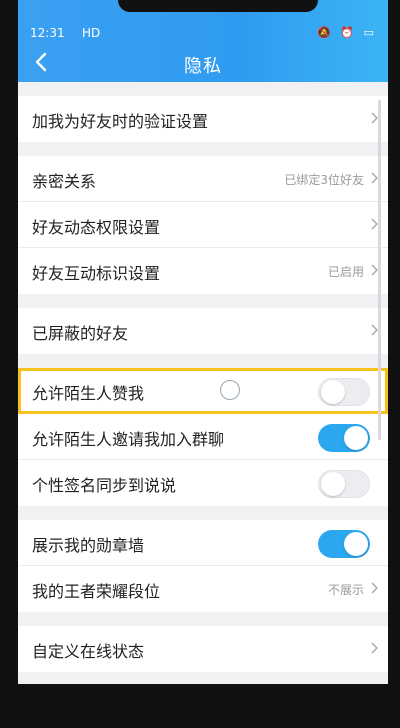 The height and width of the screenshot is (728, 400). Describe the element at coordinates (324, 32) in the screenshot. I see `mute-icon: 🔕` at that location.